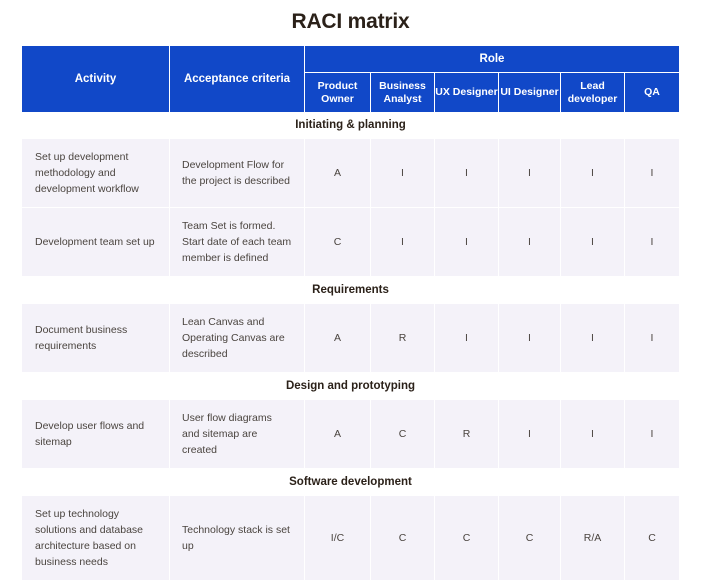 Image resolution: width=701 pixels, height=580 pixels. I want to click on page-title: RACI matrix, so click(350, 21).